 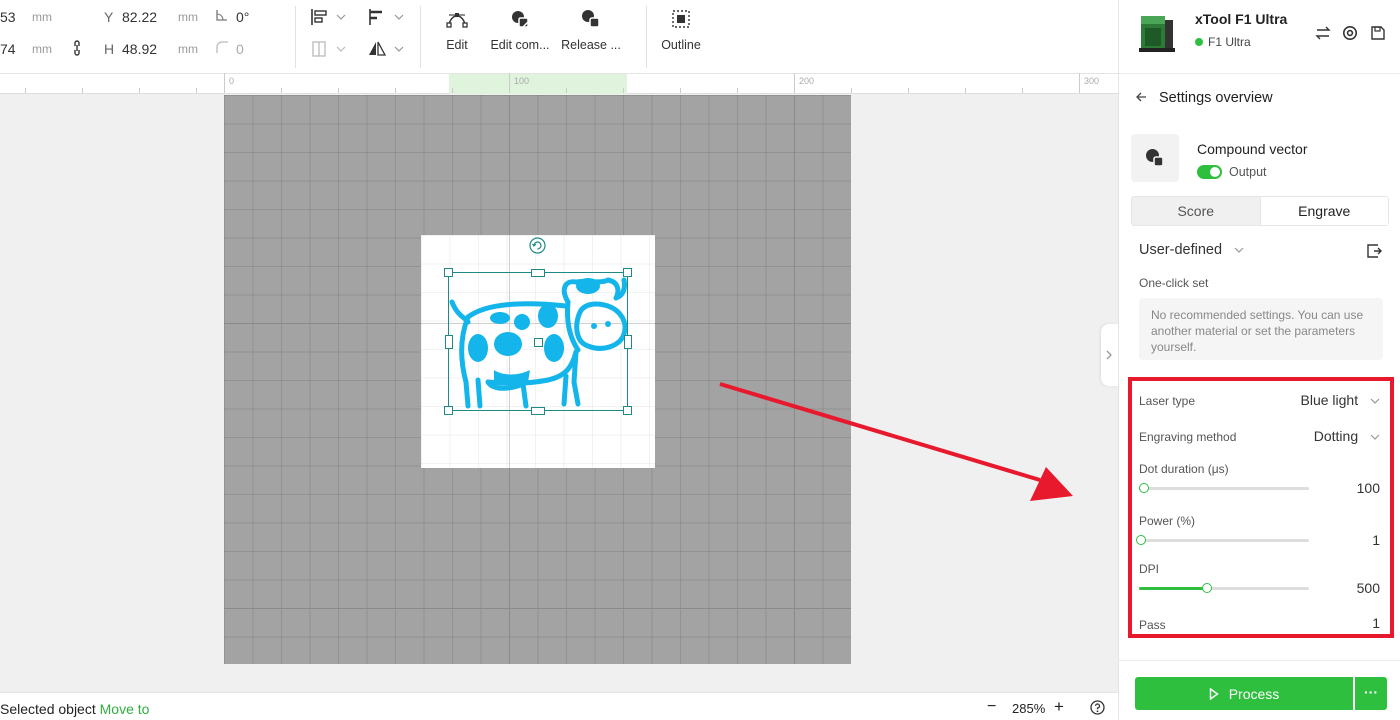 What do you see at coordinates (1376, 540) in the screenshot?
I see `power-value: 1` at bounding box center [1376, 540].